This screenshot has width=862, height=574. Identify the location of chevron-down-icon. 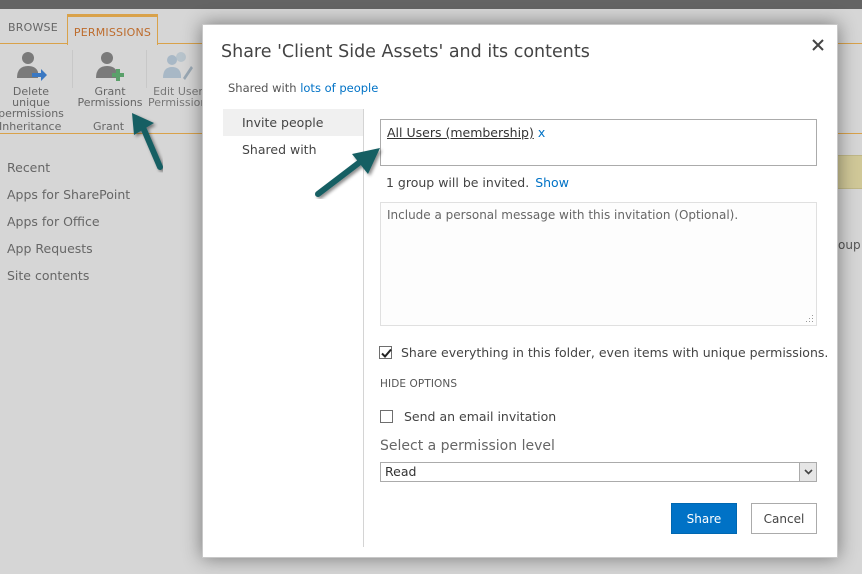
(808, 472).